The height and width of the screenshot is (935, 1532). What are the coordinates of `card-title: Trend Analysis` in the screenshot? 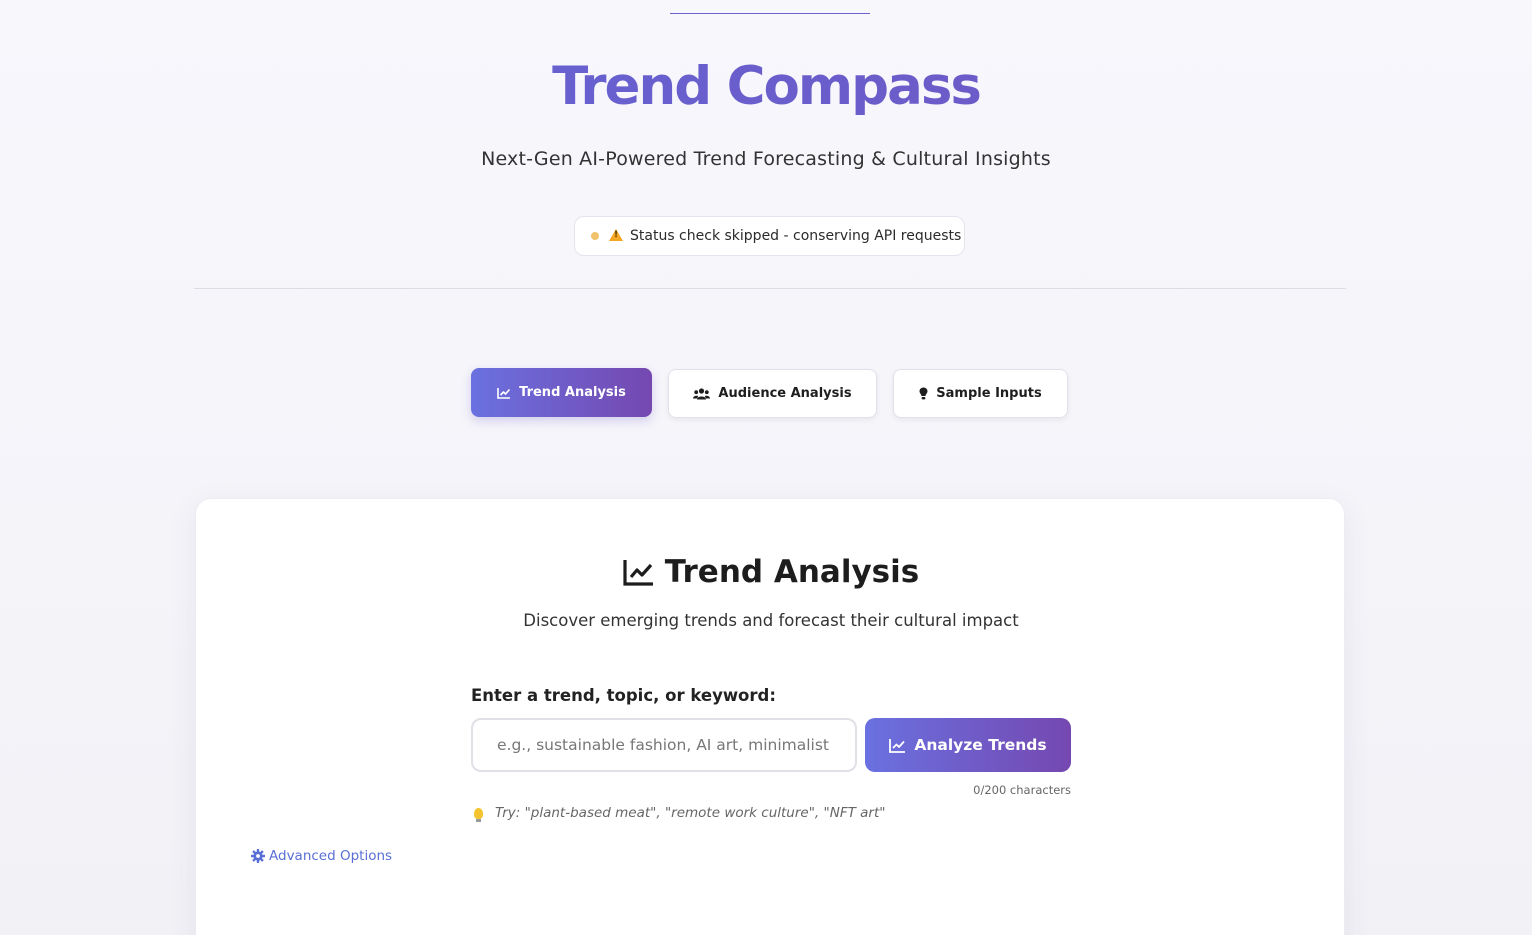 It's located at (771, 572).